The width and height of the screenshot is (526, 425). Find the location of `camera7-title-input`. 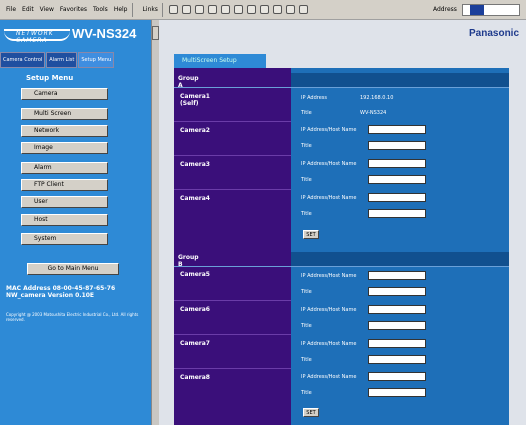

camera7-title-input is located at coordinates (397, 359).